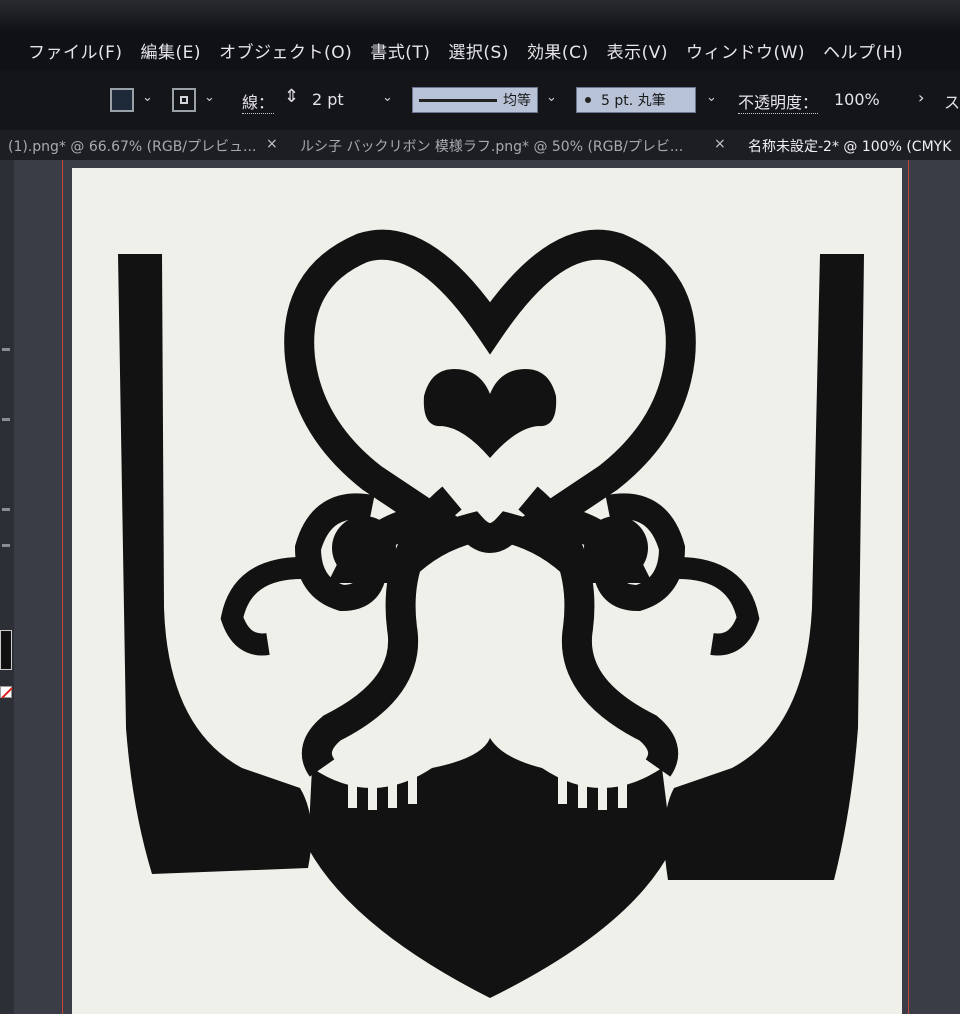 Image resolution: width=960 pixels, height=1014 pixels. I want to click on stroke-weight-input: 2 pt, so click(328, 99).